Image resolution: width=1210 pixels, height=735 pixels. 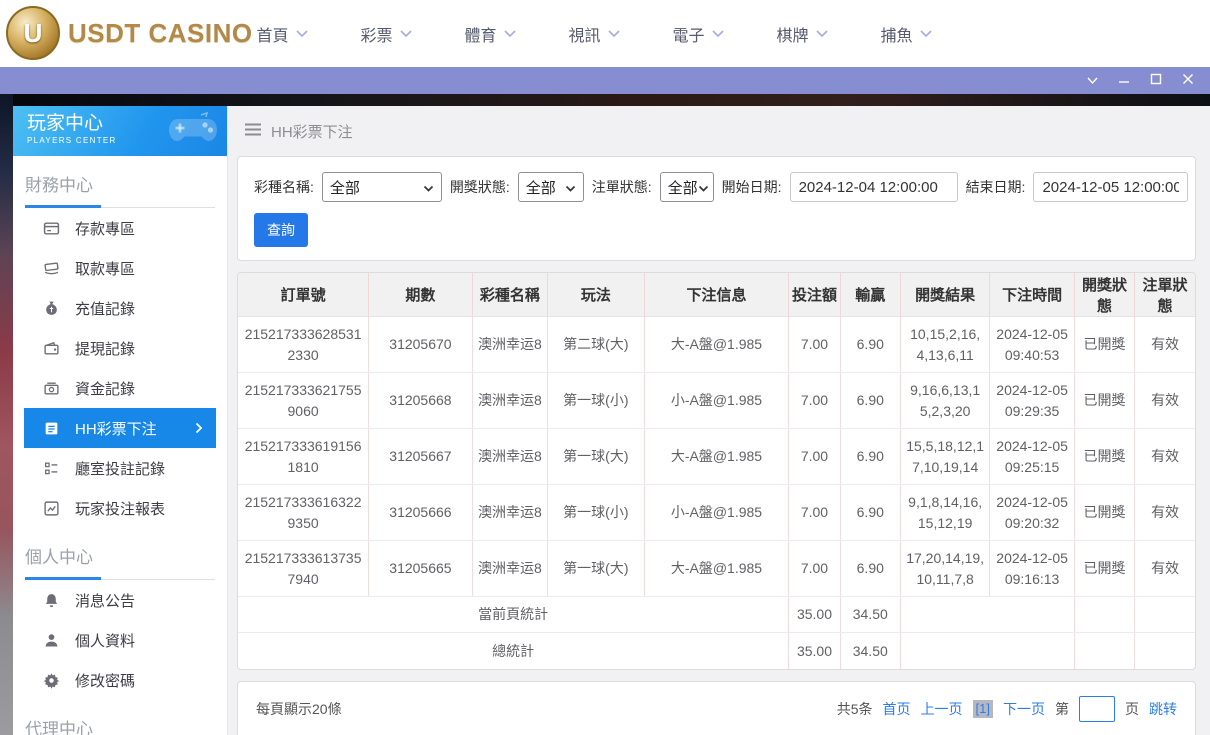 What do you see at coordinates (514, 614) in the screenshot?
I see `summary-label: 當前頁統計` at bounding box center [514, 614].